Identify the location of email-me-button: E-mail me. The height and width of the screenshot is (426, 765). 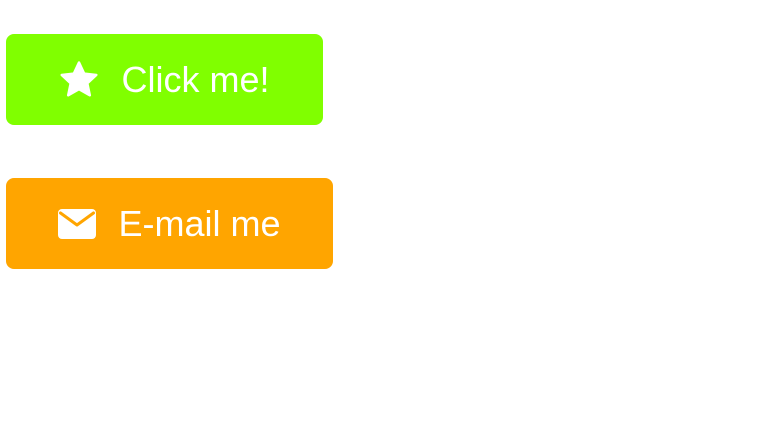
(169, 223).